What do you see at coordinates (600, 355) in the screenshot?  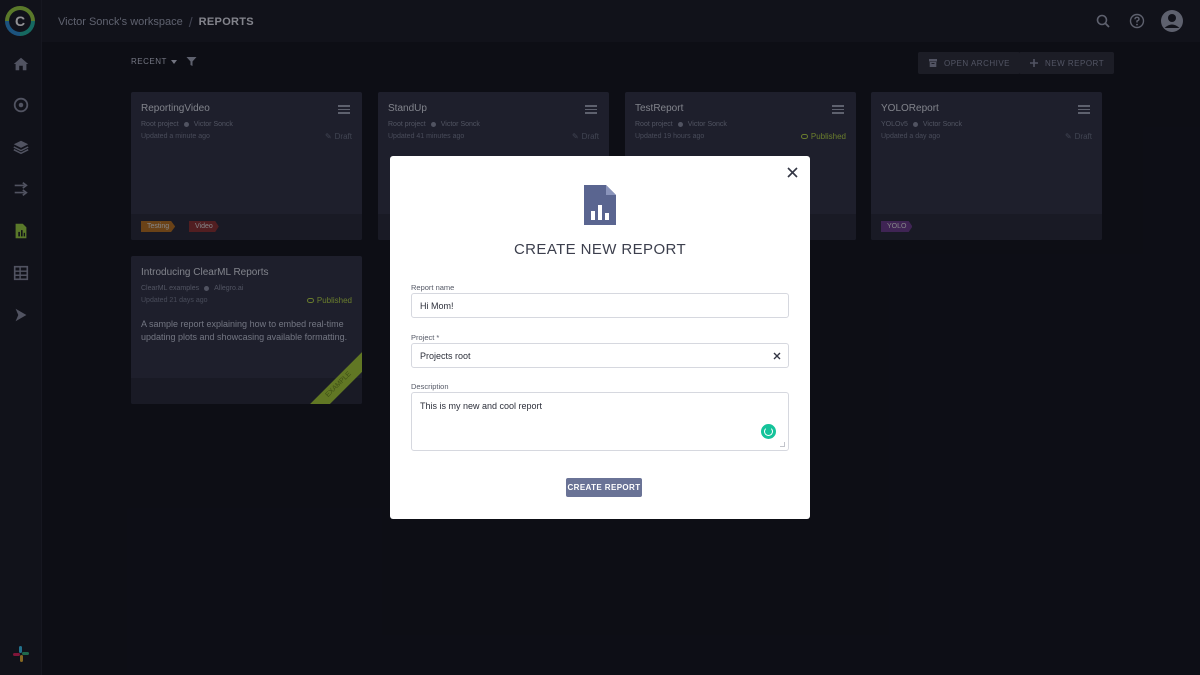 I see `project-select: Projects root` at bounding box center [600, 355].